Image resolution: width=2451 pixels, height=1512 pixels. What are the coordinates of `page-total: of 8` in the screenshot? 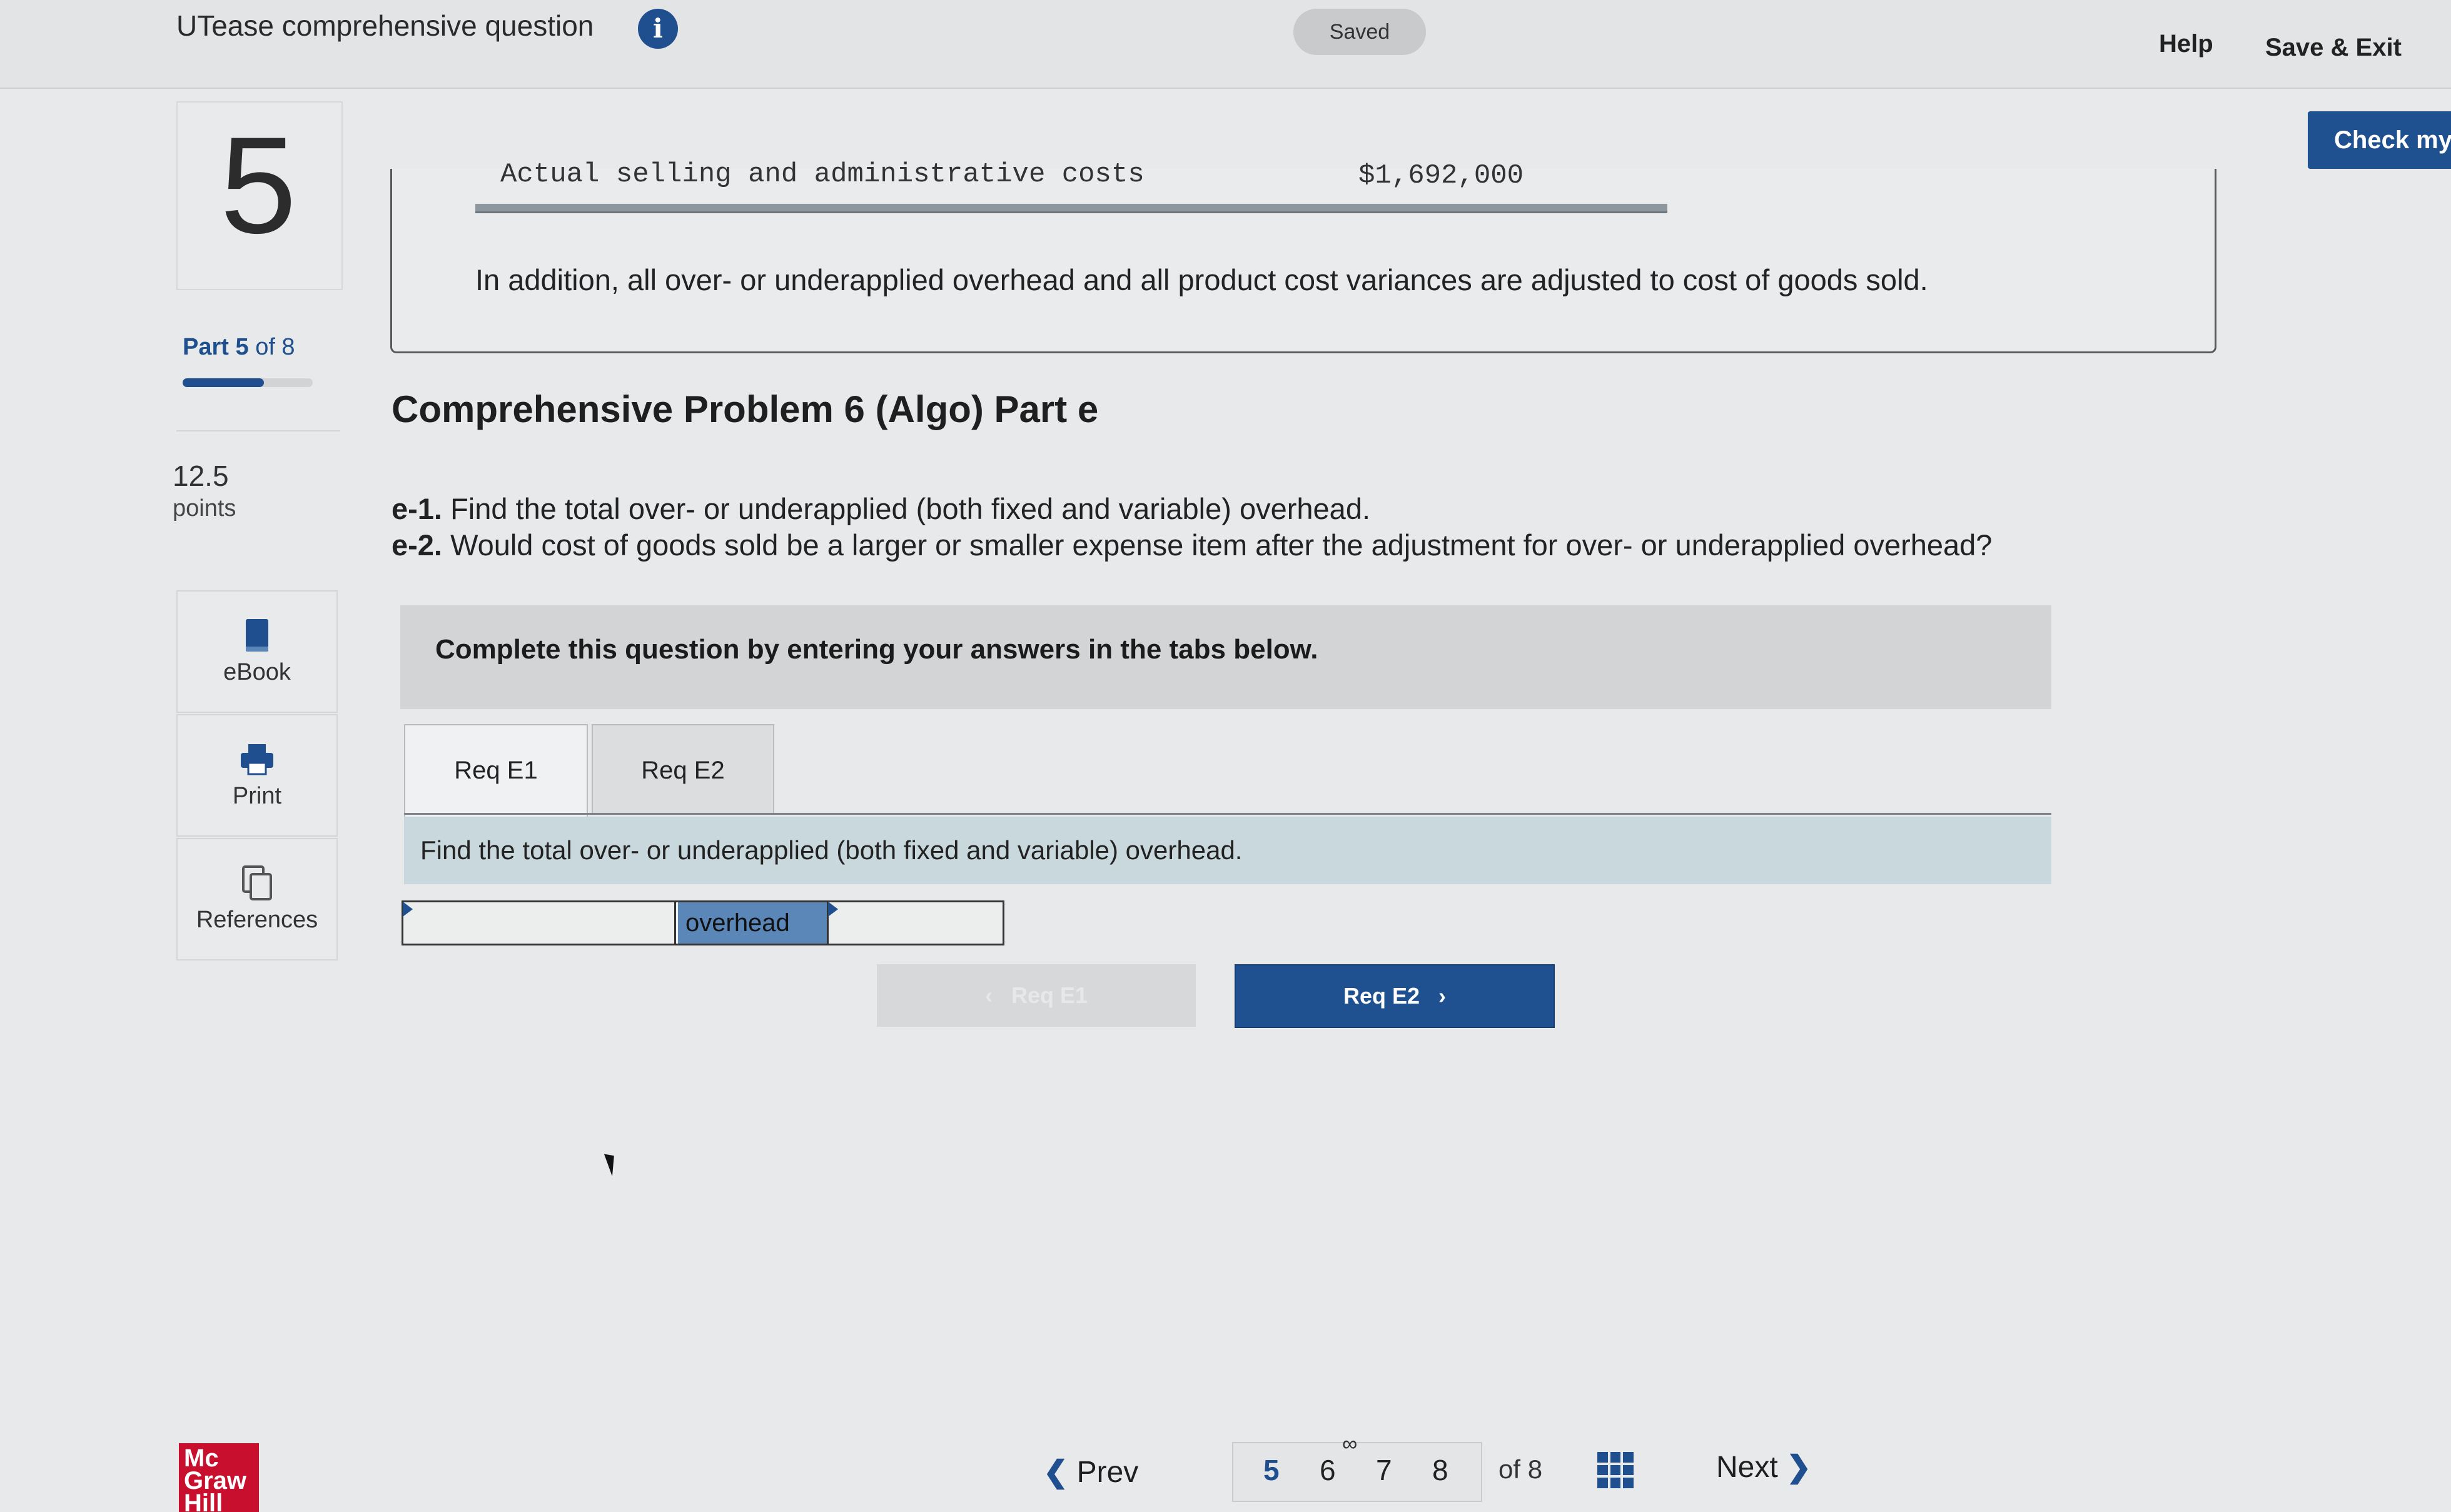 It's located at (1520, 1469).